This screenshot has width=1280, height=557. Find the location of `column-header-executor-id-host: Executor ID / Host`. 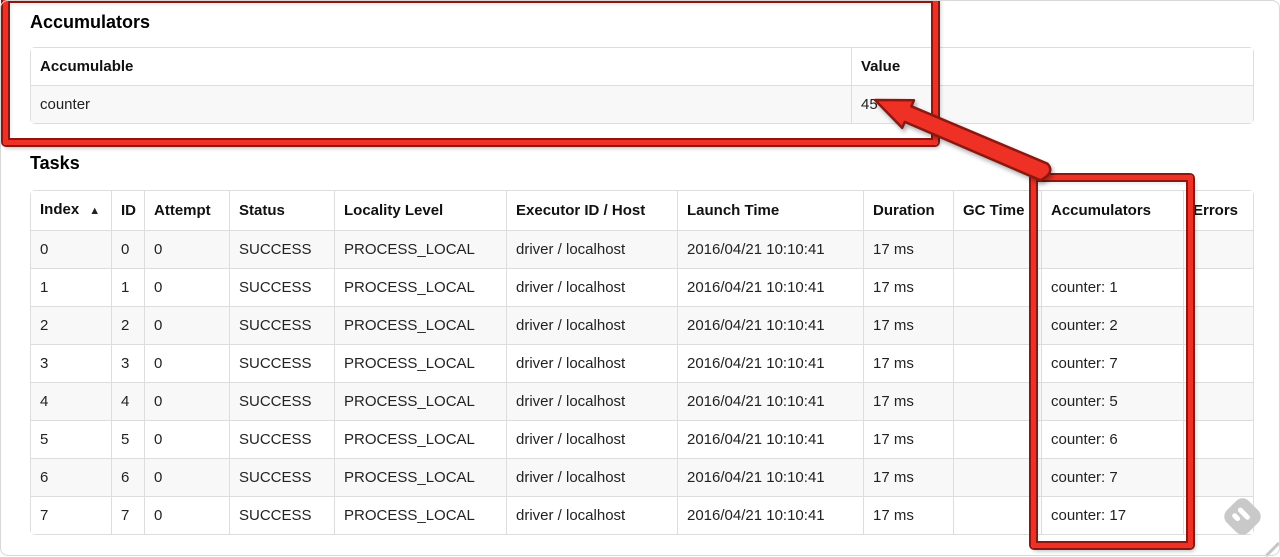

column-header-executor-id-host: Executor ID / Host is located at coordinates (591, 210).